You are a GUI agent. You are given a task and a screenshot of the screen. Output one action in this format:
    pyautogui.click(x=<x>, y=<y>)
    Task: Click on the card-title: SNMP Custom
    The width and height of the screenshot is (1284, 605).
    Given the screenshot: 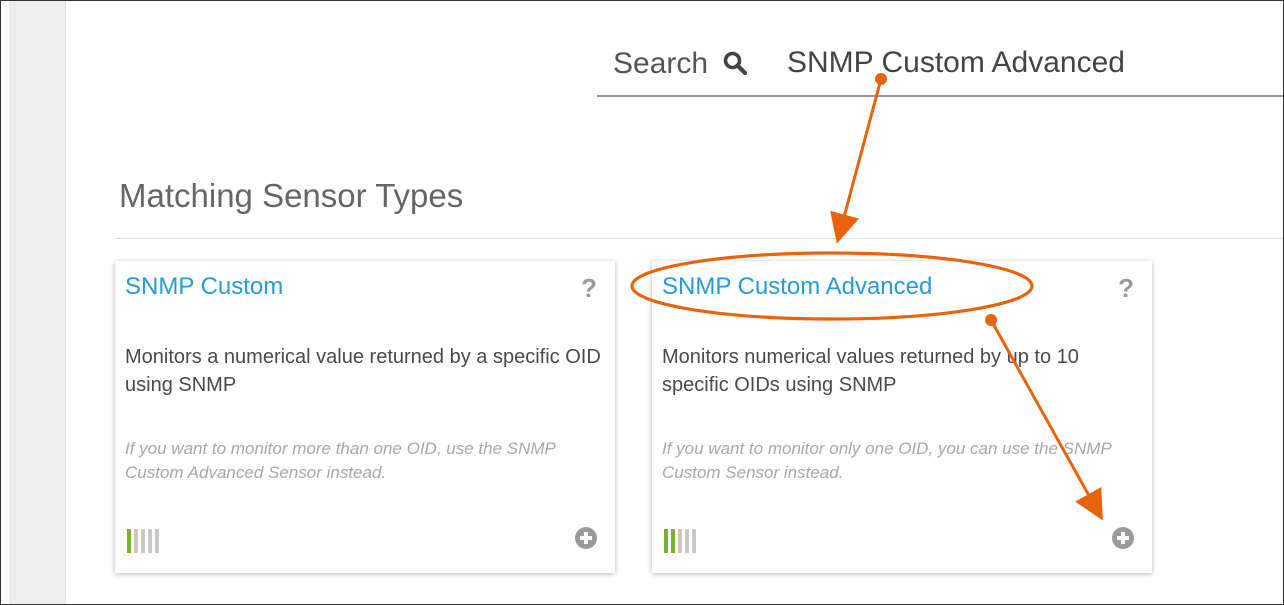 What is the action you would take?
    pyautogui.click(x=204, y=287)
    